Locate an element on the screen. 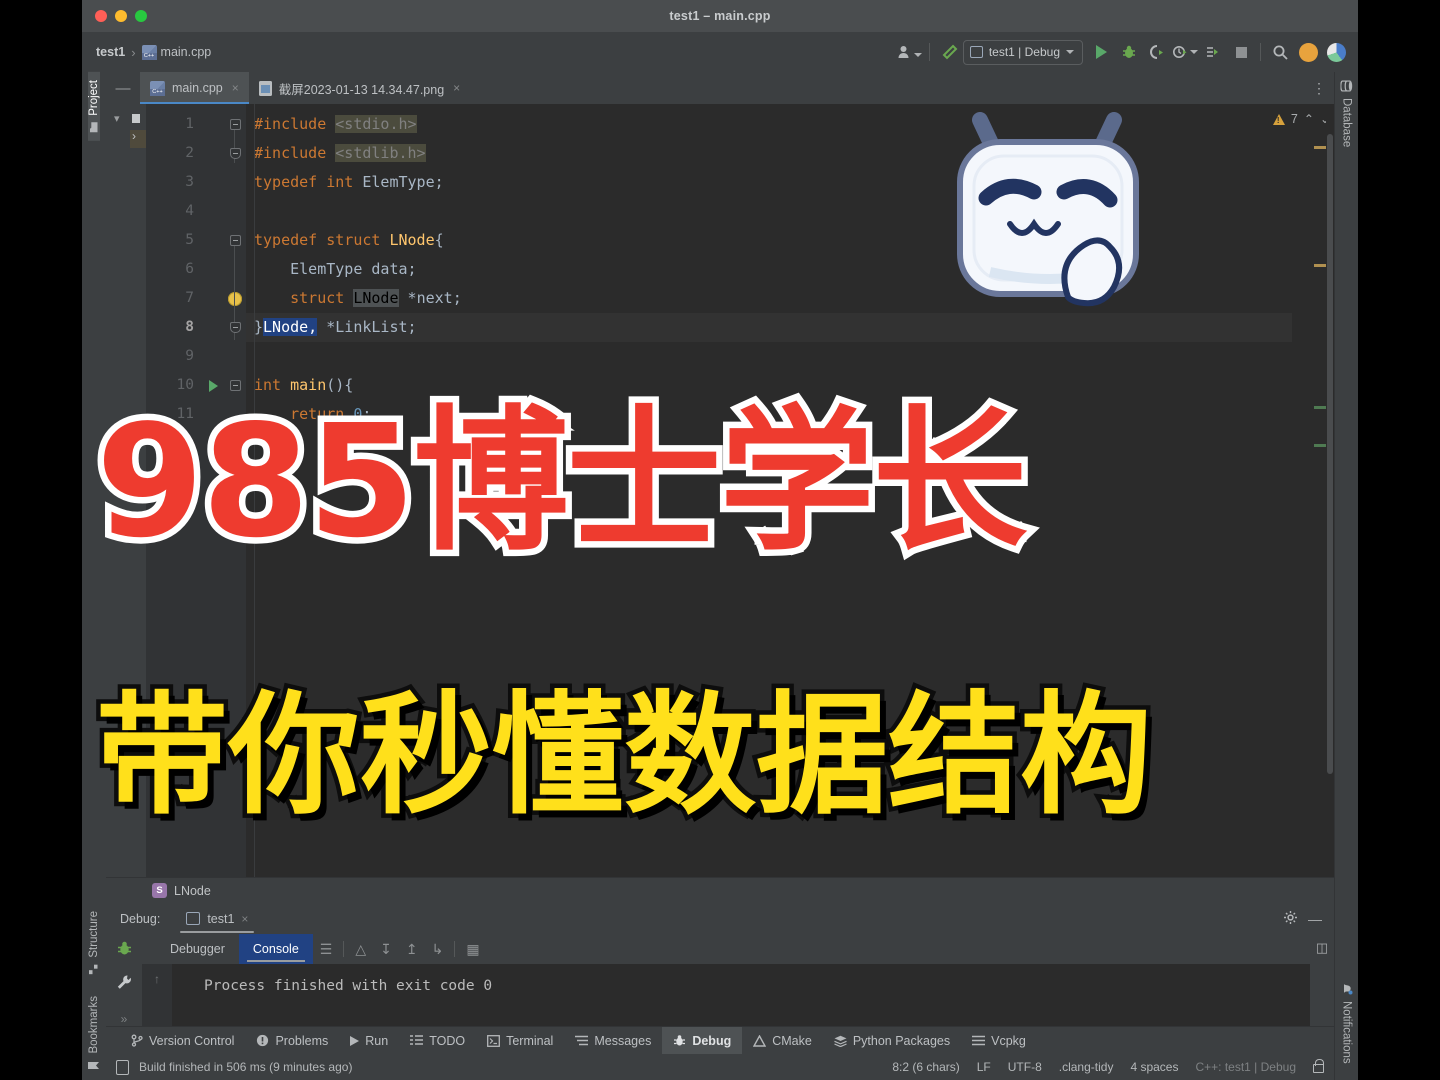  user-icon is located at coordinates (910, 52).